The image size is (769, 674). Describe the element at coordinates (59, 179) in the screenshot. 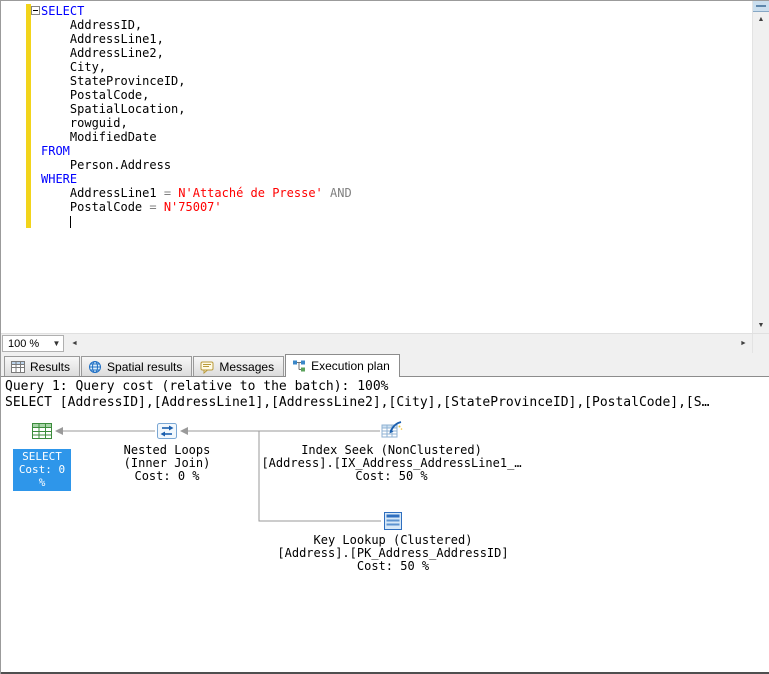

I see `sql-token: WHERE` at that location.